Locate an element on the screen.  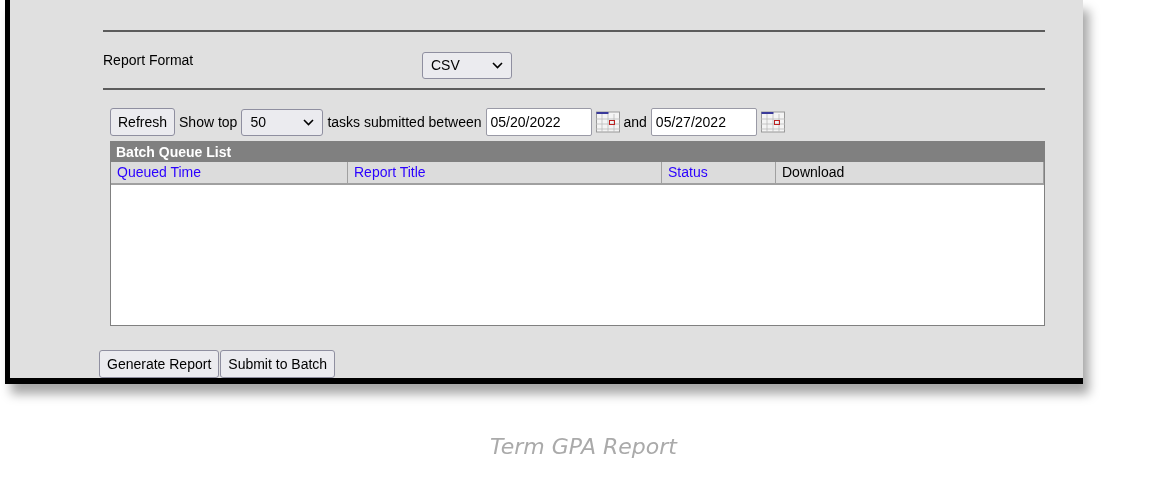
action-button: Generate Report is located at coordinates (159, 364).